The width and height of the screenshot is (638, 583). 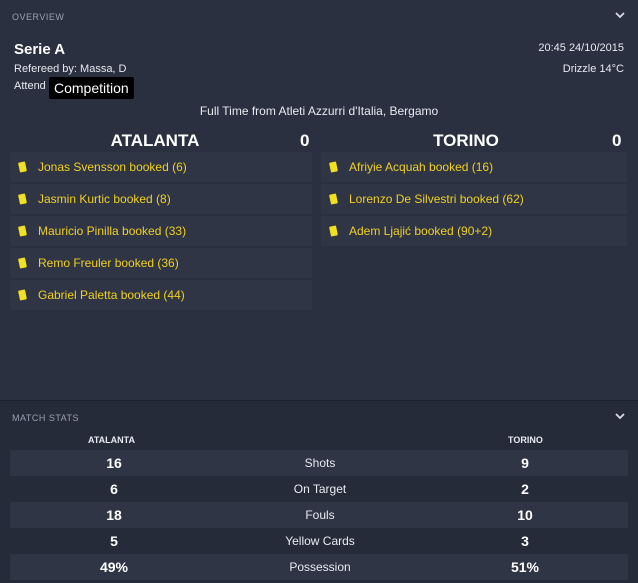 What do you see at coordinates (39, 49) in the screenshot?
I see `competition-name: Serie A` at bounding box center [39, 49].